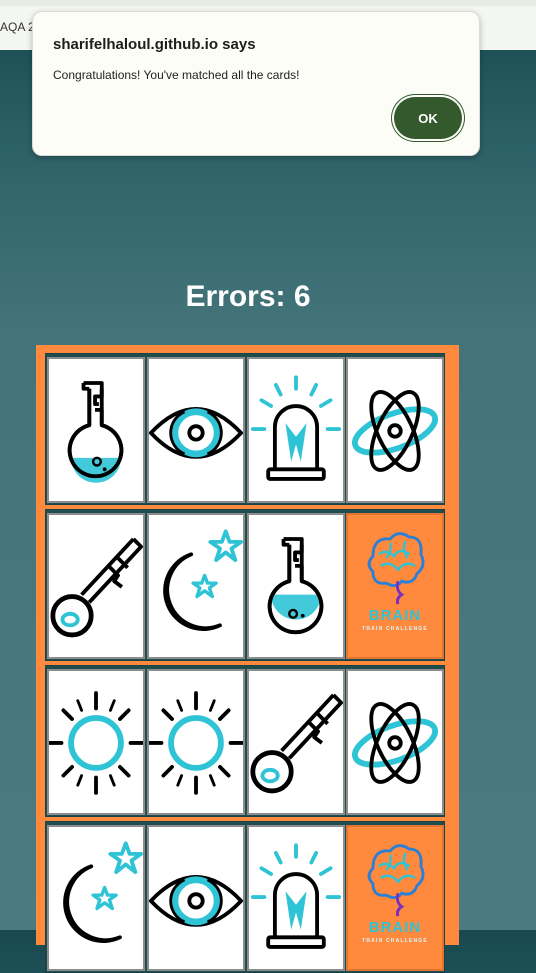  What do you see at coordinates (428, 118) in the screenshot?
I see `ok-button: OK` at bounding box center [428, 118].